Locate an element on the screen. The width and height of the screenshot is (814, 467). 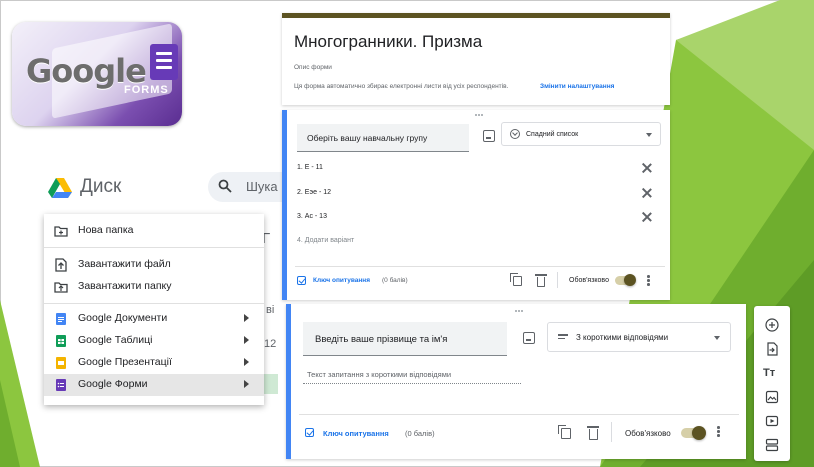
question-type-select: З короткими відповідями is located at coordinates (639, 337).